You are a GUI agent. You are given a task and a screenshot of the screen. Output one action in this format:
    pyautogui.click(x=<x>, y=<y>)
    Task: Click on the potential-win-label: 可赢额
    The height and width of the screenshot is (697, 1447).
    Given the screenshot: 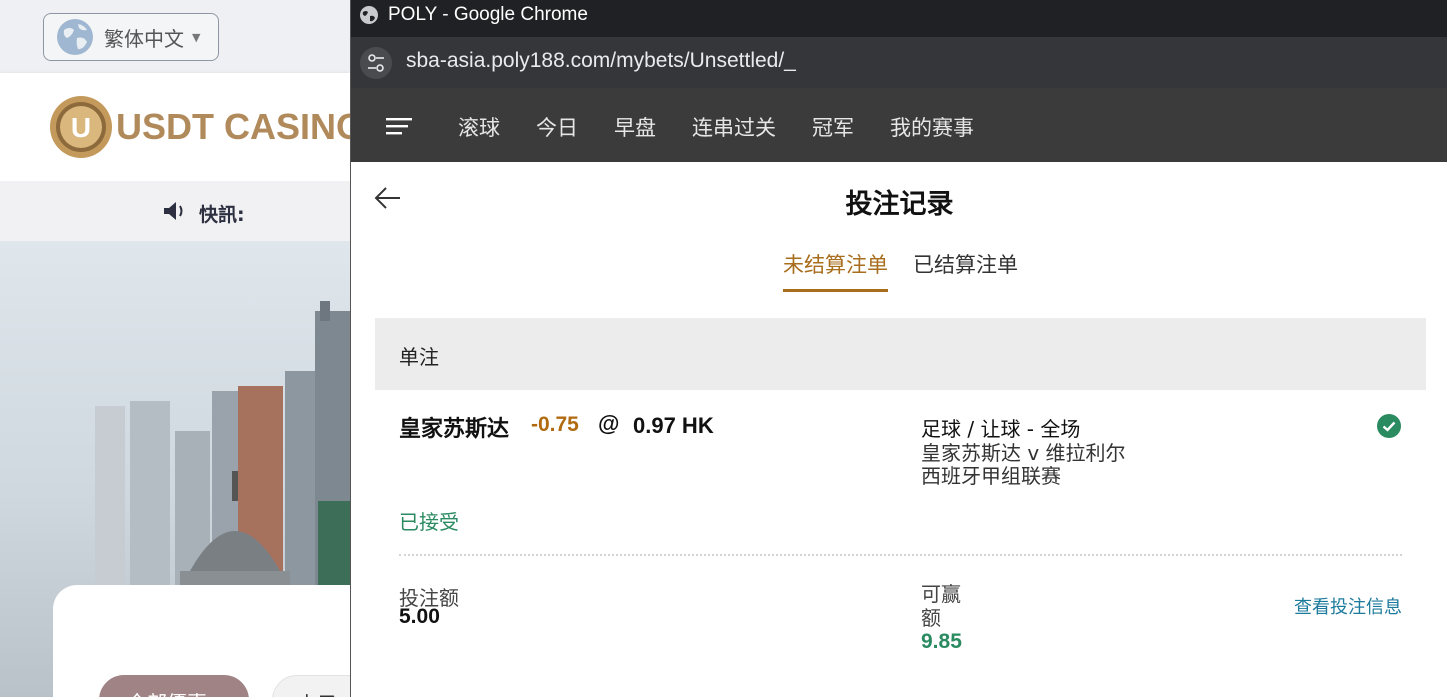 What is the action you would take?
    pyautogui.click(x=941, y=606)
    